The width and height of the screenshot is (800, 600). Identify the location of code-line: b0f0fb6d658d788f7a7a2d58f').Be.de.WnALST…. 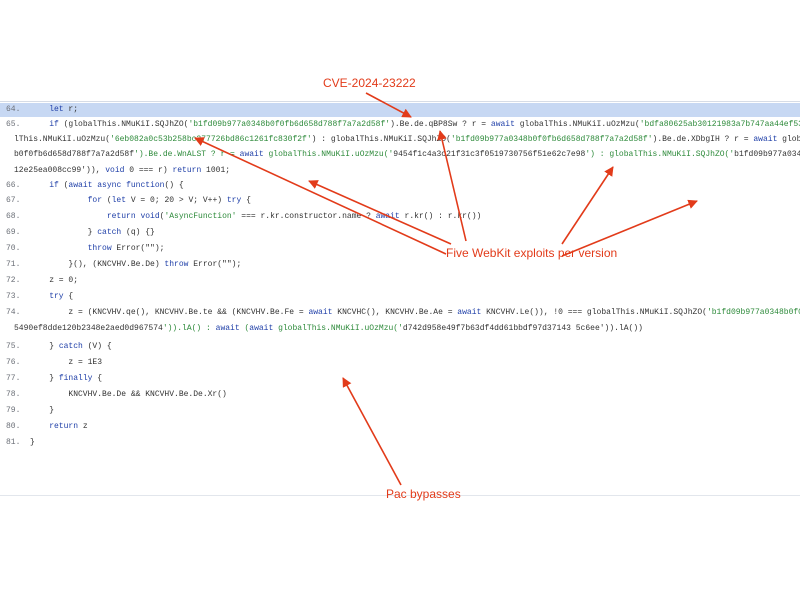
(400, 155).